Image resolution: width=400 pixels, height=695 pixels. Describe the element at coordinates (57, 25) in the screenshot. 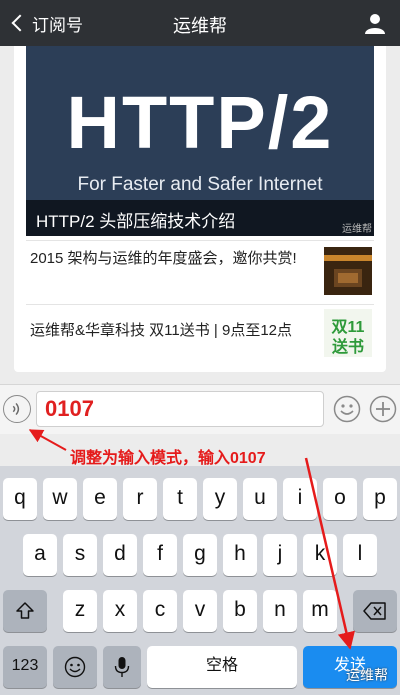

I see `back-label: 订阅号` at that location.